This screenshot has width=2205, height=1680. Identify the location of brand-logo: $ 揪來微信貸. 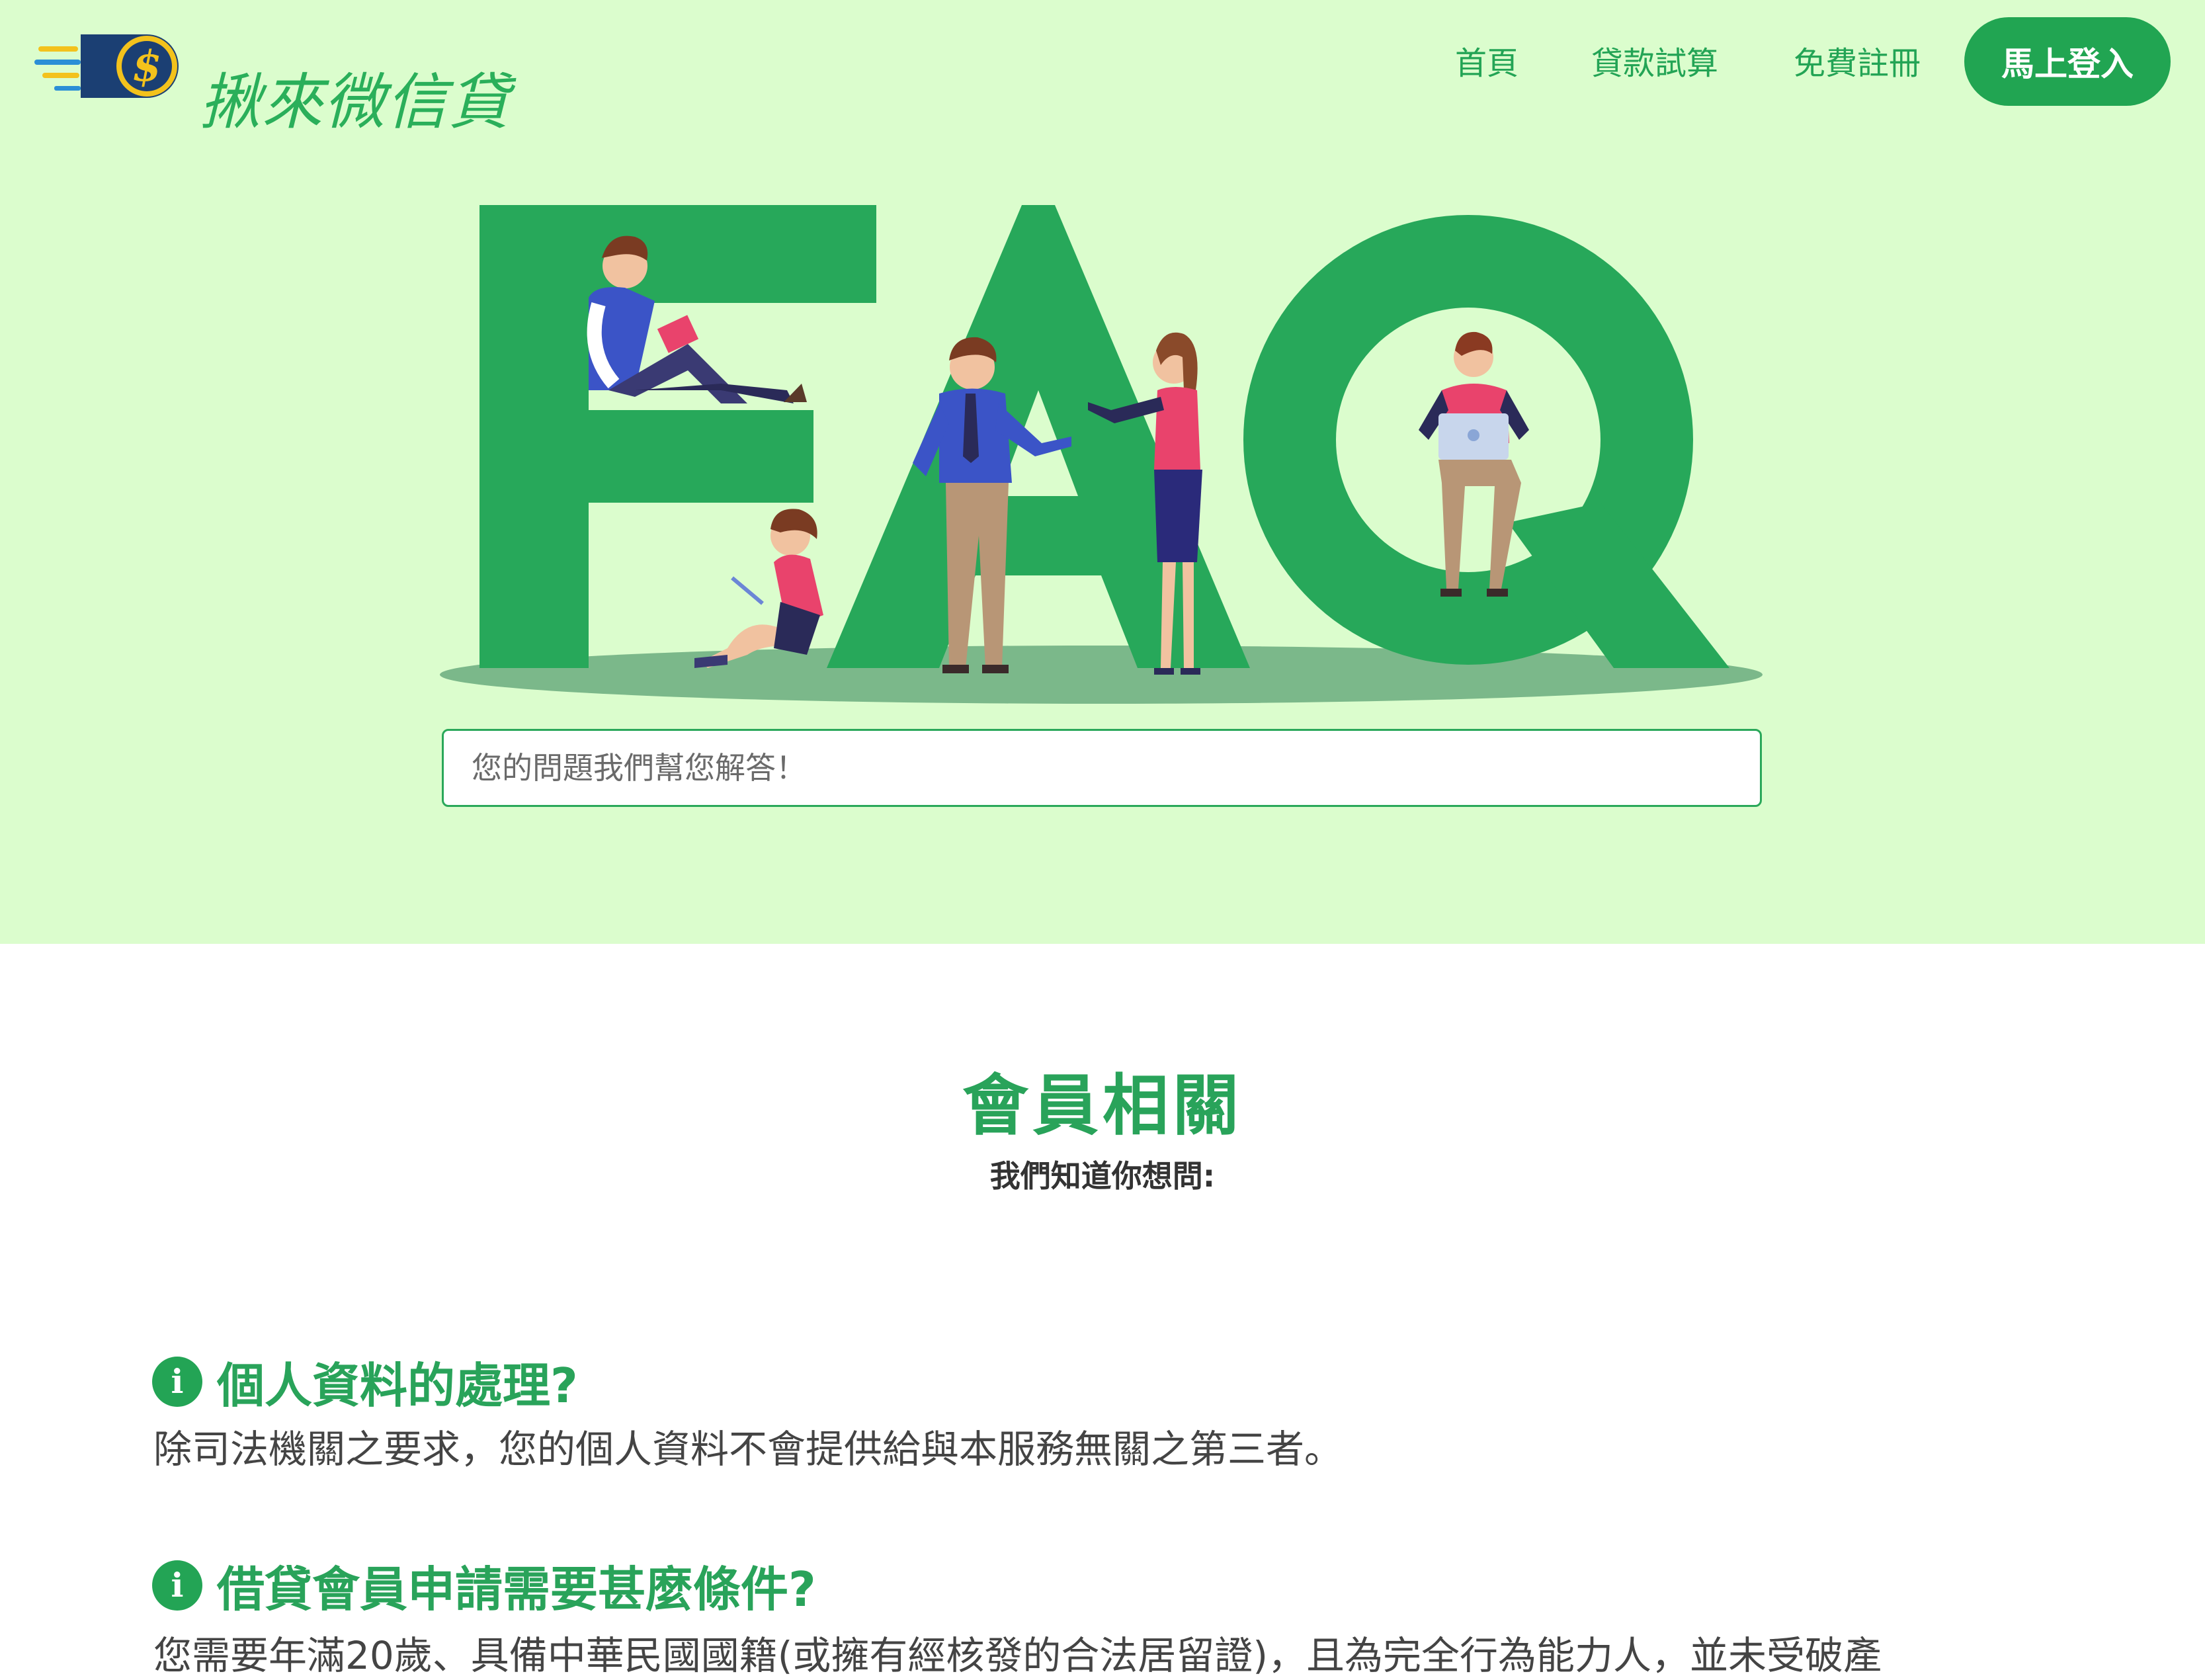
(272, 82).